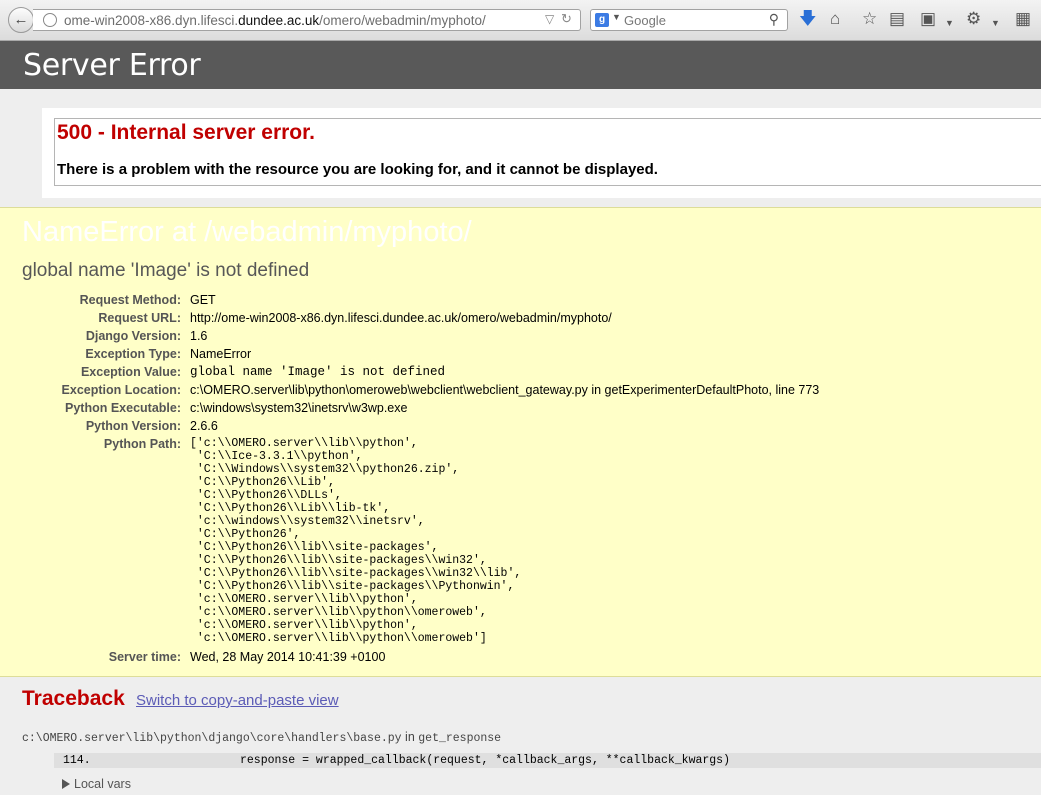 This screenshot has height=795, width=1041. I want to click on globe-icon, so click(50, 20).